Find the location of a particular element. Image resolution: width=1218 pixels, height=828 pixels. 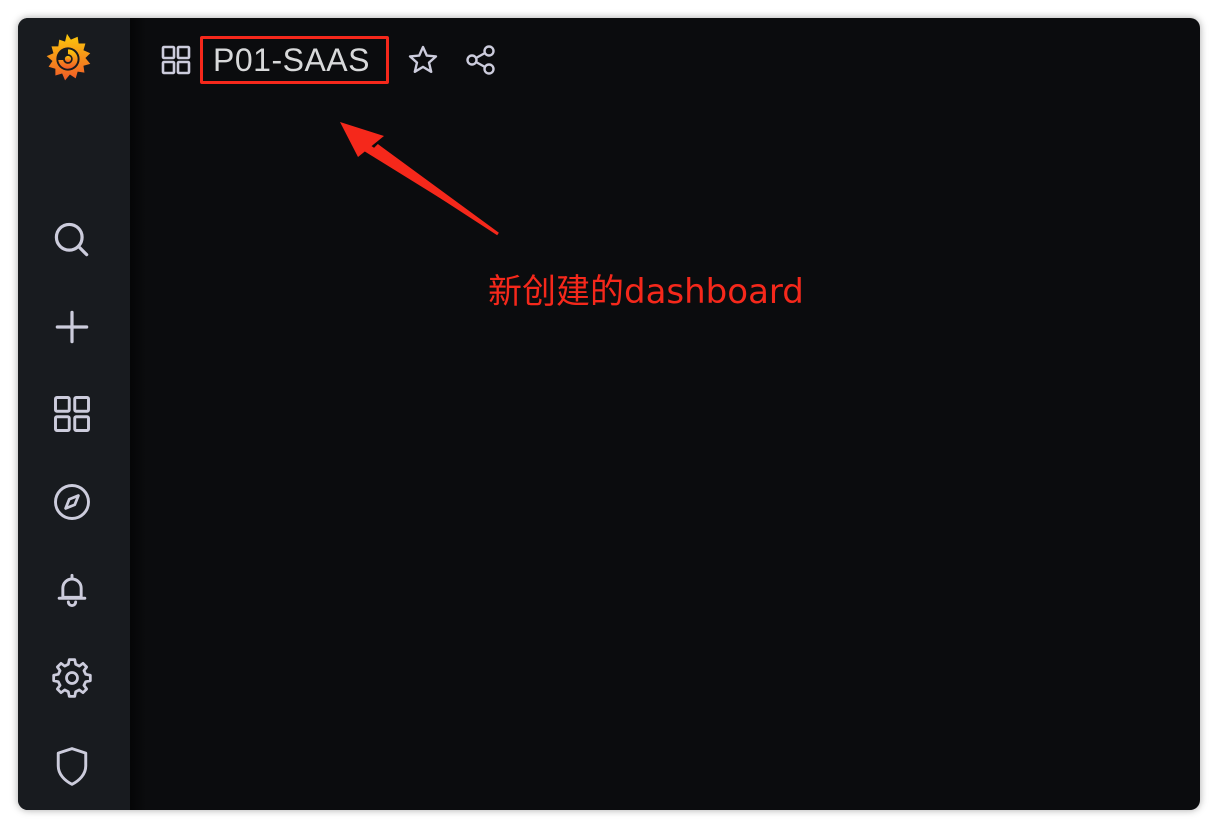

gear-icon is located at coordinates (72, 678).